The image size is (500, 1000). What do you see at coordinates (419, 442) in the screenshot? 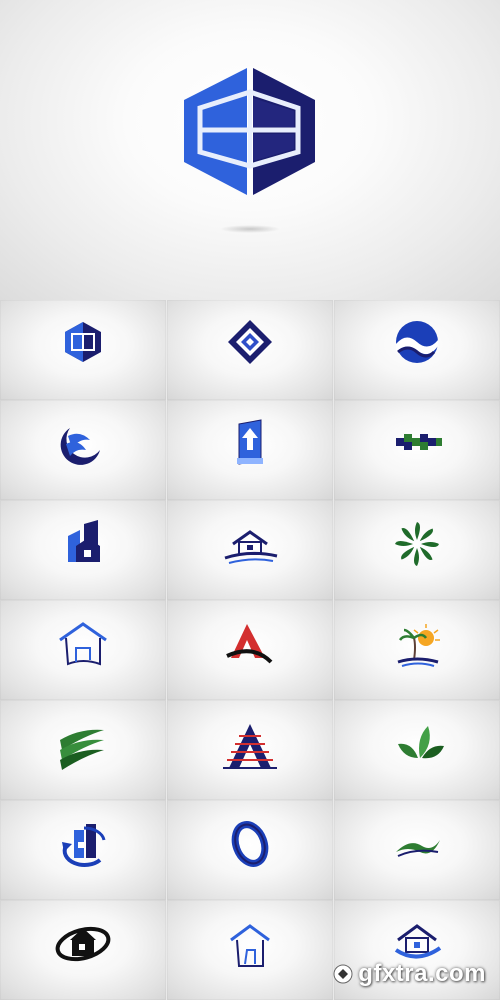
I see `pixel-blocks-logo` at bounding box center [419, 442].